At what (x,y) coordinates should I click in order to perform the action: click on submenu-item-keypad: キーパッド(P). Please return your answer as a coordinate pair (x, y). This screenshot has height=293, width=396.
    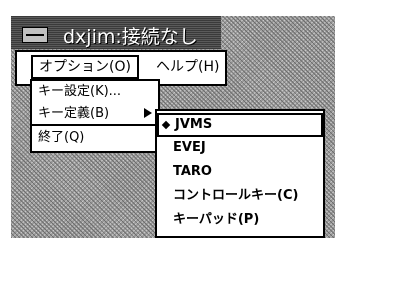
    Looking at the image, I should click on (240, 220).